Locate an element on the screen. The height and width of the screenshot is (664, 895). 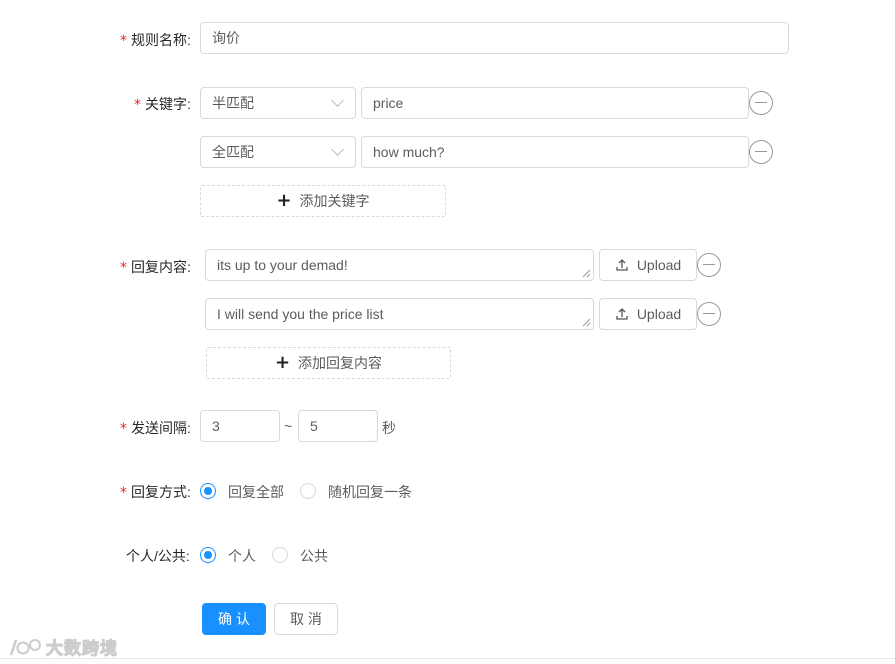
upload-button-2: Upload is located at coordinates (648, 314).